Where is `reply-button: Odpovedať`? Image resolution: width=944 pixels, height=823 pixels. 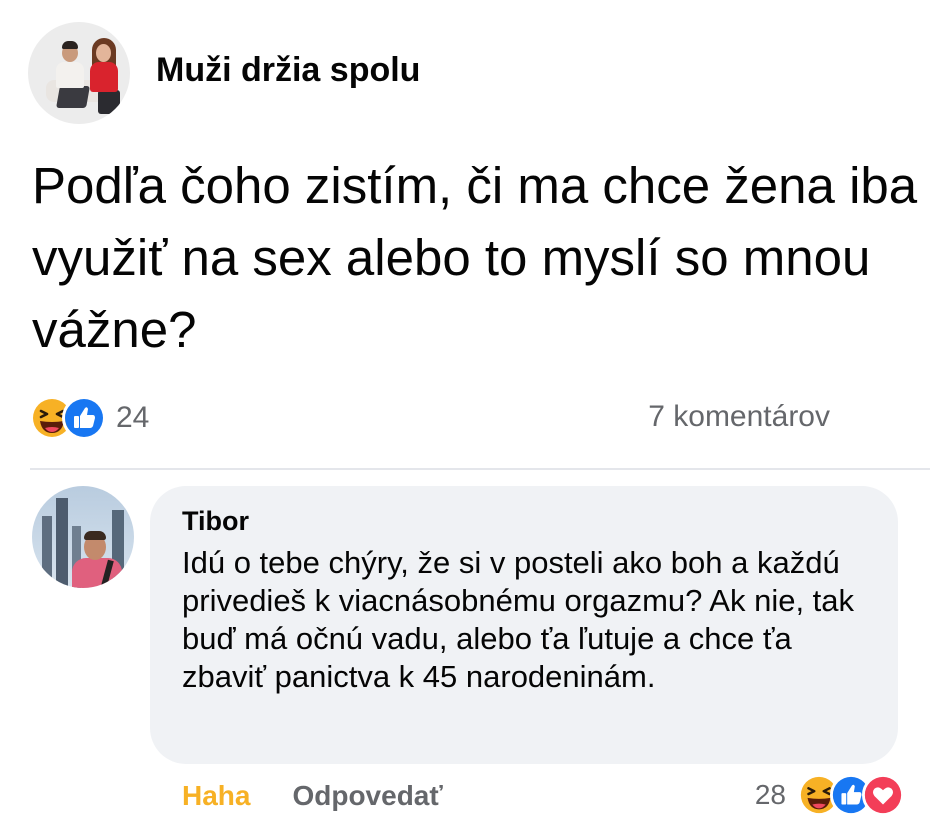 reply-button: Odpovedať is located at coordinates (367, 796).